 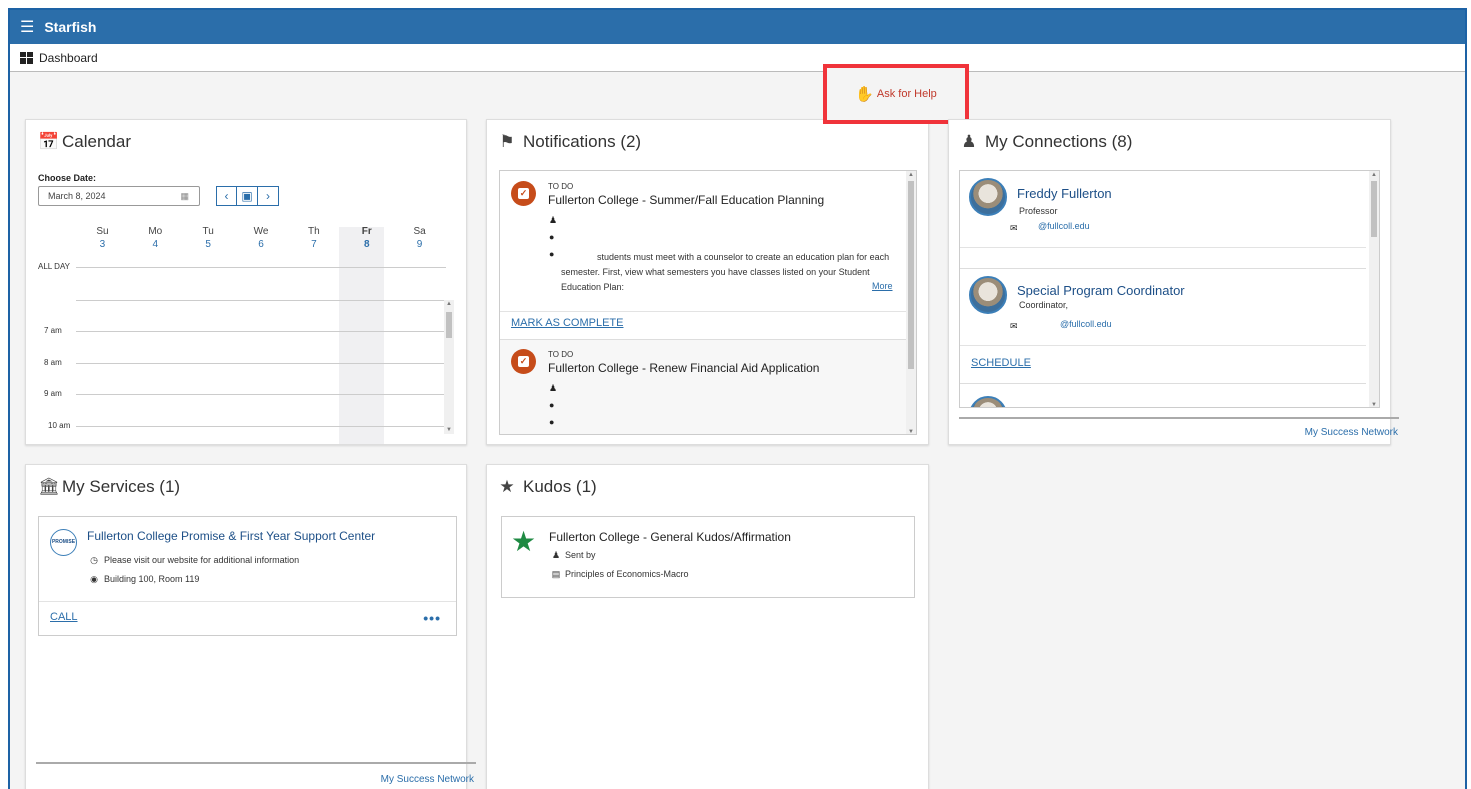 What do you see at coordinates (208, 238) in the screenshot?
I see `day-tu: Tu 5` at bounding box center [208, 238].